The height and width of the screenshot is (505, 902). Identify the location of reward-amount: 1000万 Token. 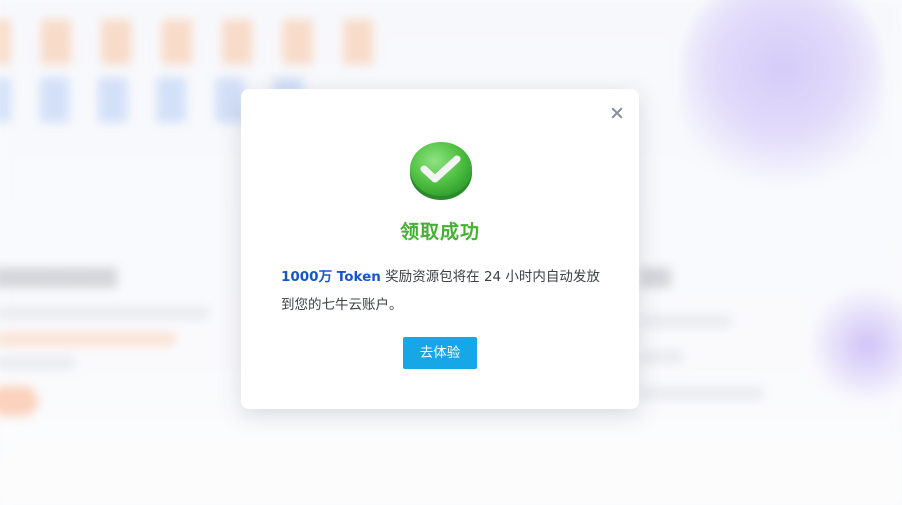
(331, 277).